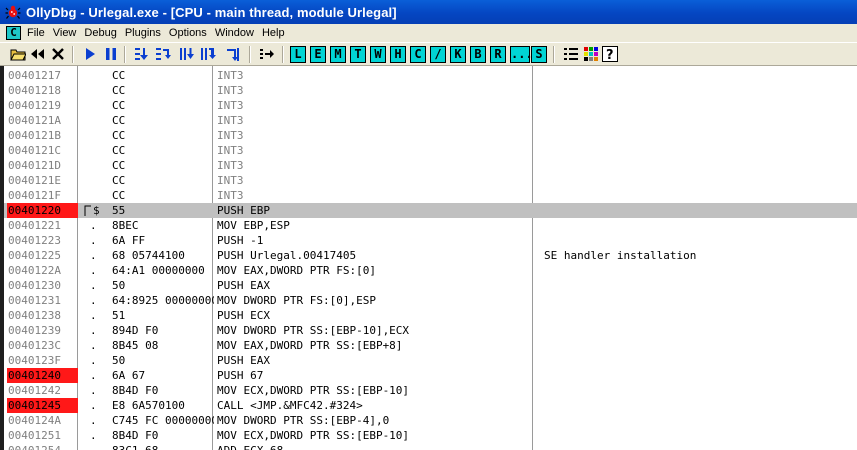 This screenshot has width=857, height=450. I want to click on disassembly-cell: MOV DWORD PTR SS:[EBP-10],ECX, so click(373, 330).